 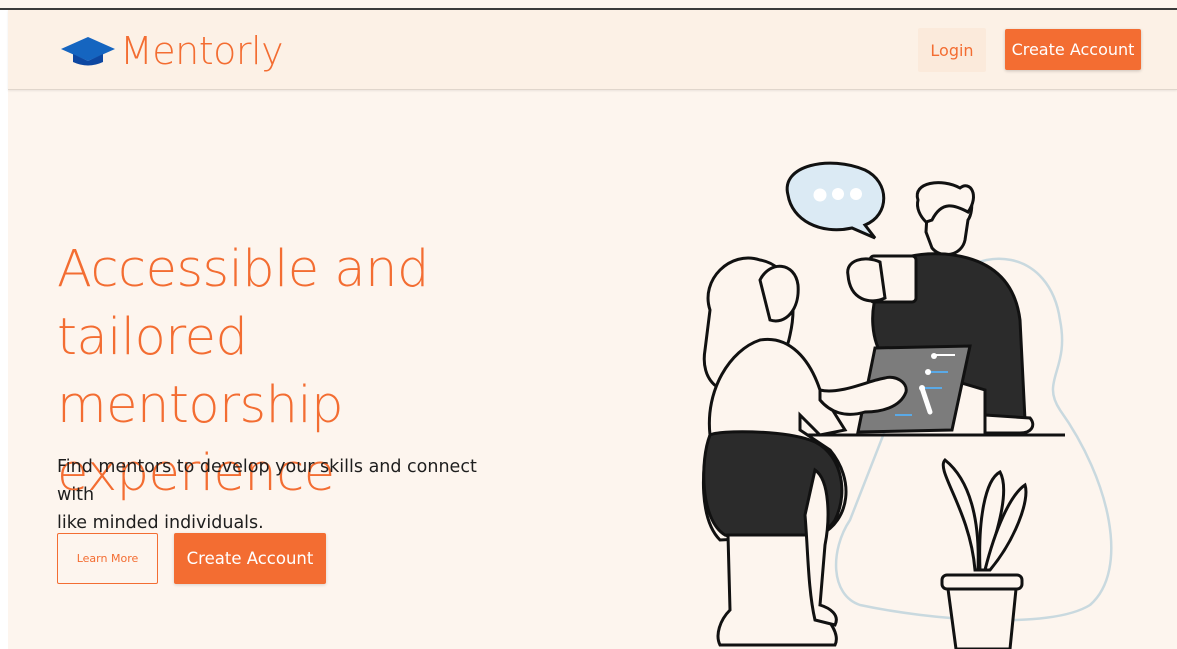 What do you see at coordinates (250, 558) in the screenshot?
I see `create-account-button-hero: Create Account` at bounding box center [250, 558].